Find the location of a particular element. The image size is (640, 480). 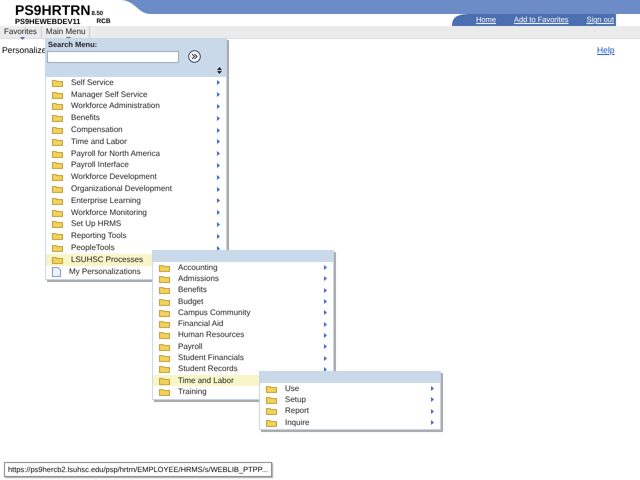

menu-item: Time and Labor is located at coordinates (136, 142).